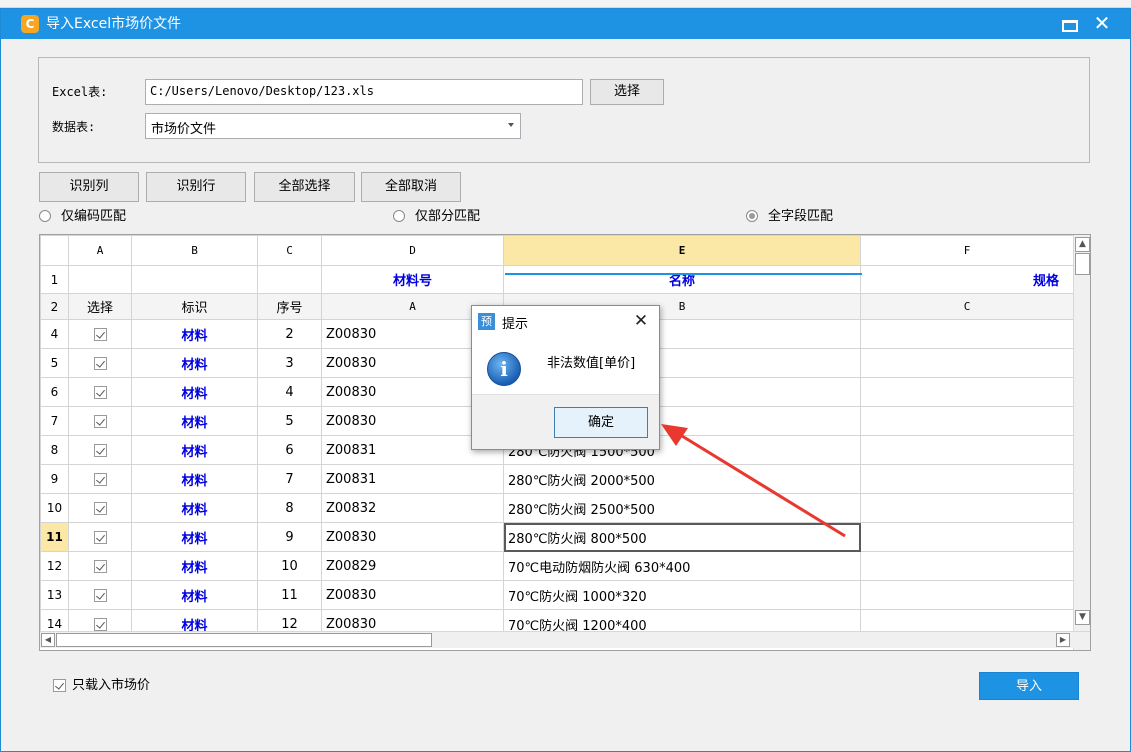 The width and height of the screenshot is (1131, 752). Describe the element at coordinates (54, 363) in the screenshot. I see `row-number: 5` at that location.